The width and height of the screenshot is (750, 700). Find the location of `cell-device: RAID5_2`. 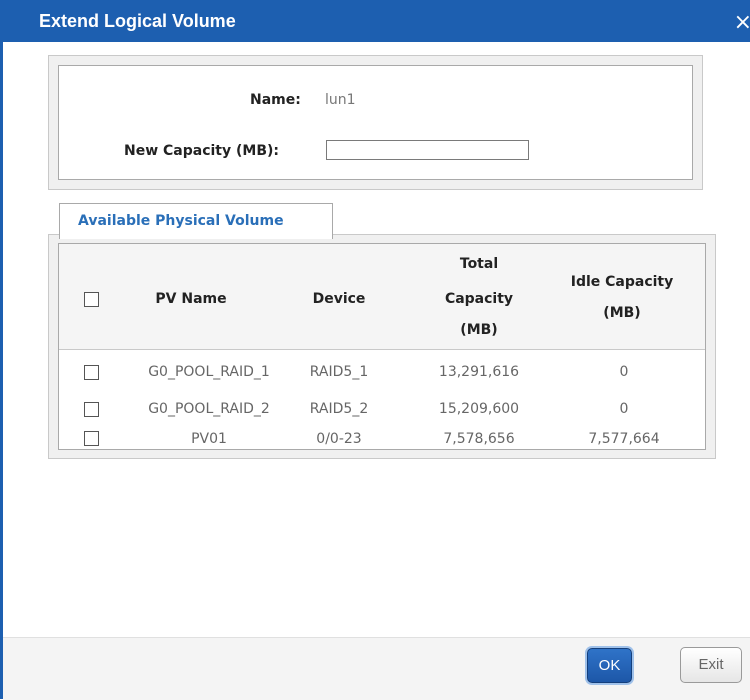

cell-device: RAID5_2 is located at coordinates (339, 409).